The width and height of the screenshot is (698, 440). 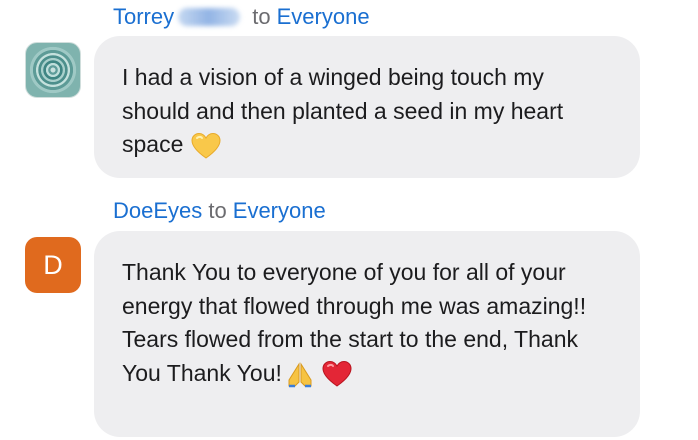 What do you see at coordinates (143, 16) in the screenshot?
I see `sender-name: Torrey` at bounding box center [143, 16].